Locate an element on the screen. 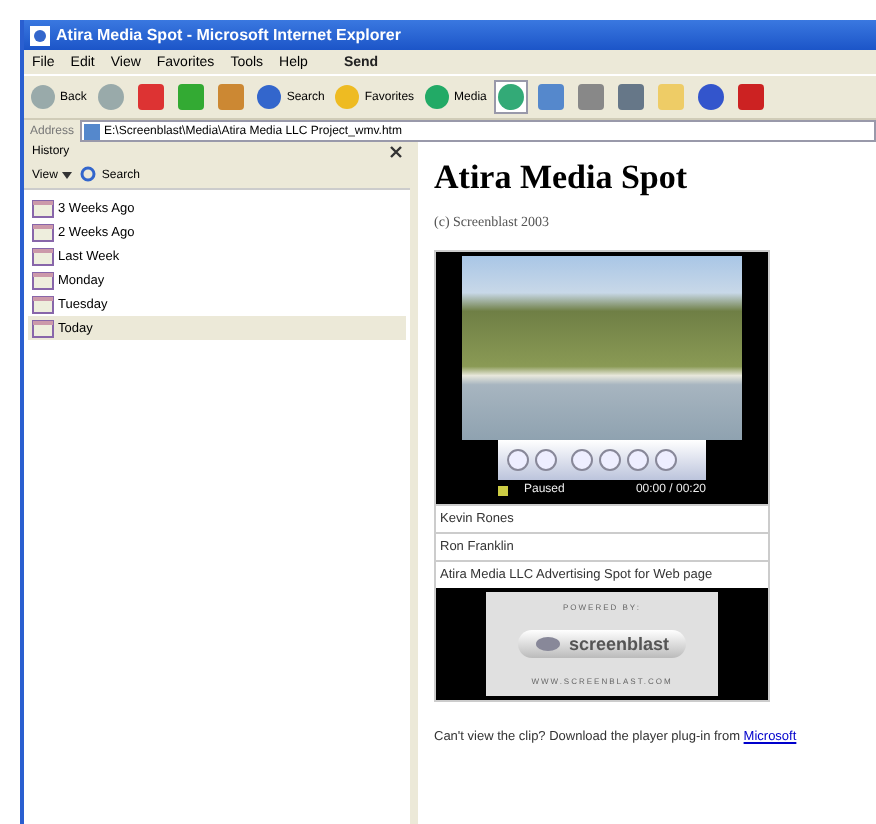 The image size is (876, 824). status-icon is located at coordinates (503, 490).